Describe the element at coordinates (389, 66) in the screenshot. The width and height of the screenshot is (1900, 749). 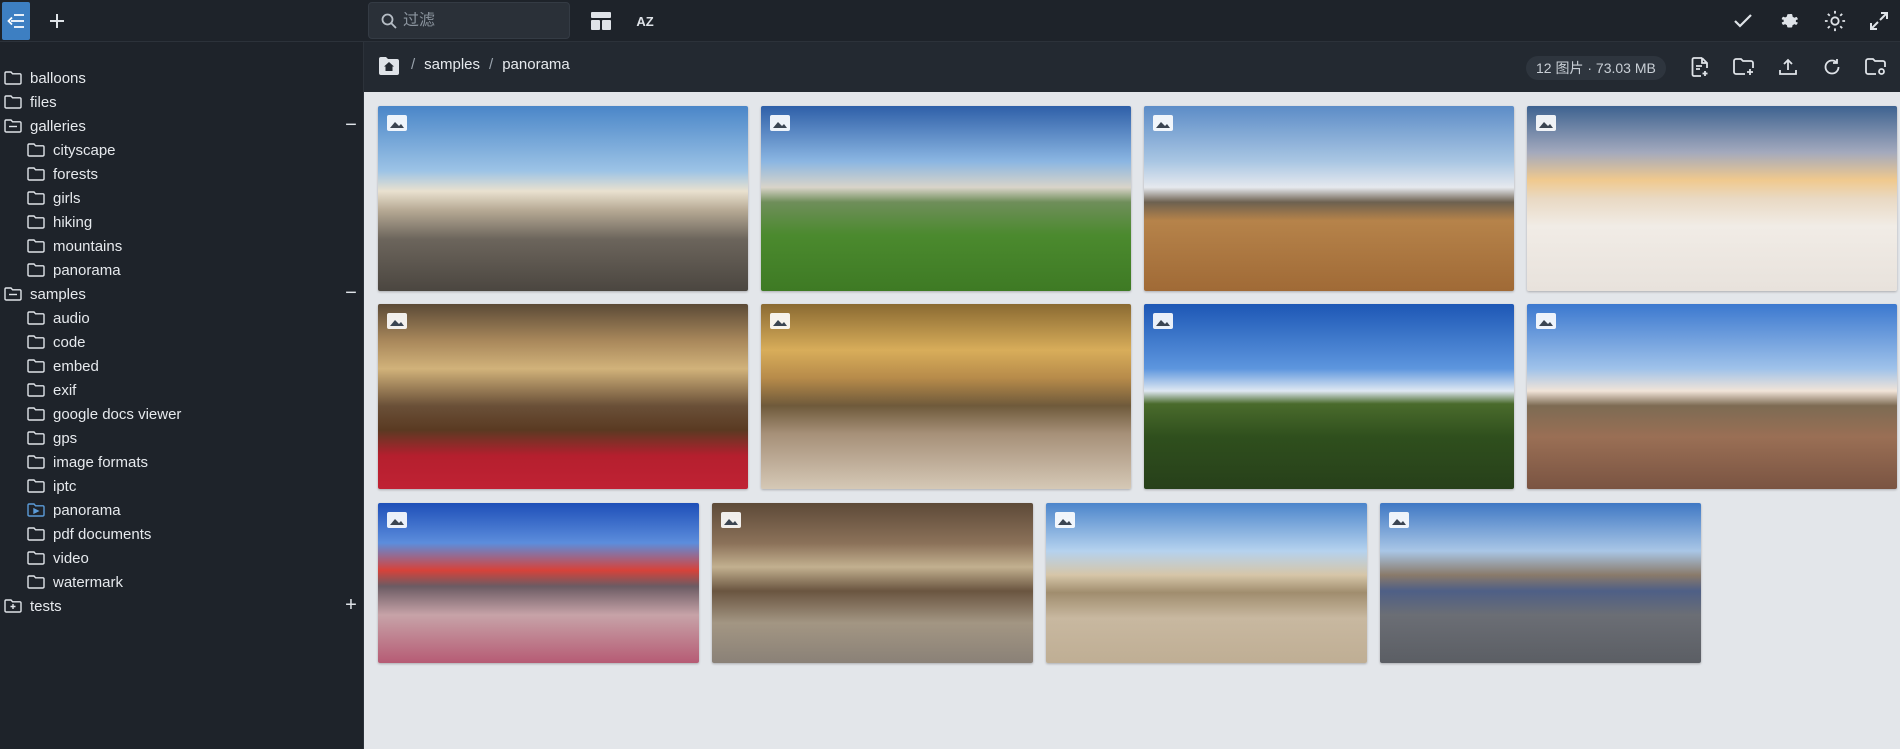
I see `home-folder-icon` at that location.